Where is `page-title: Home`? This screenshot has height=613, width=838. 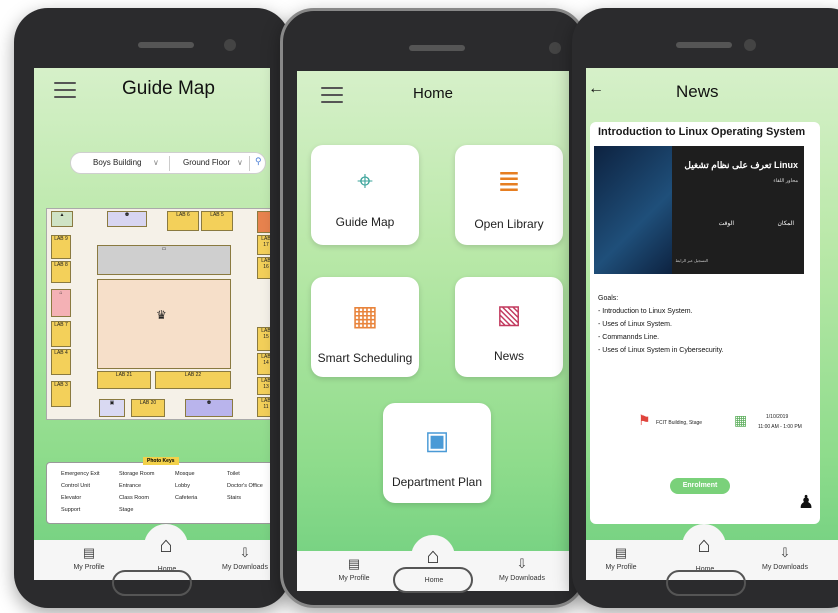 page-title: Home is located at coordinates (433, 93).